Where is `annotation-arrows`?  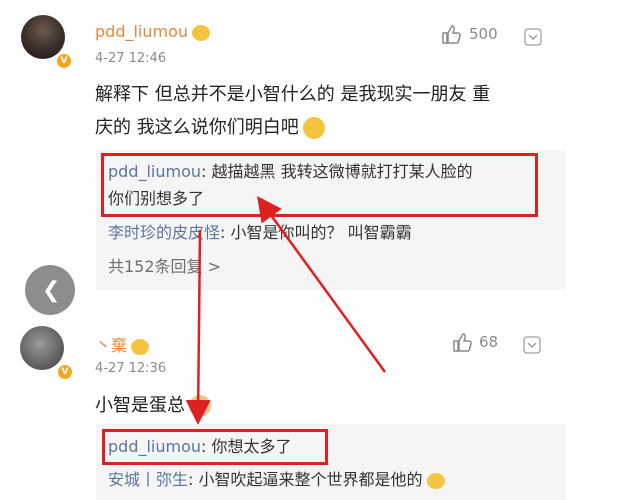
annotation-arrows is located at coordinates (286, 310).